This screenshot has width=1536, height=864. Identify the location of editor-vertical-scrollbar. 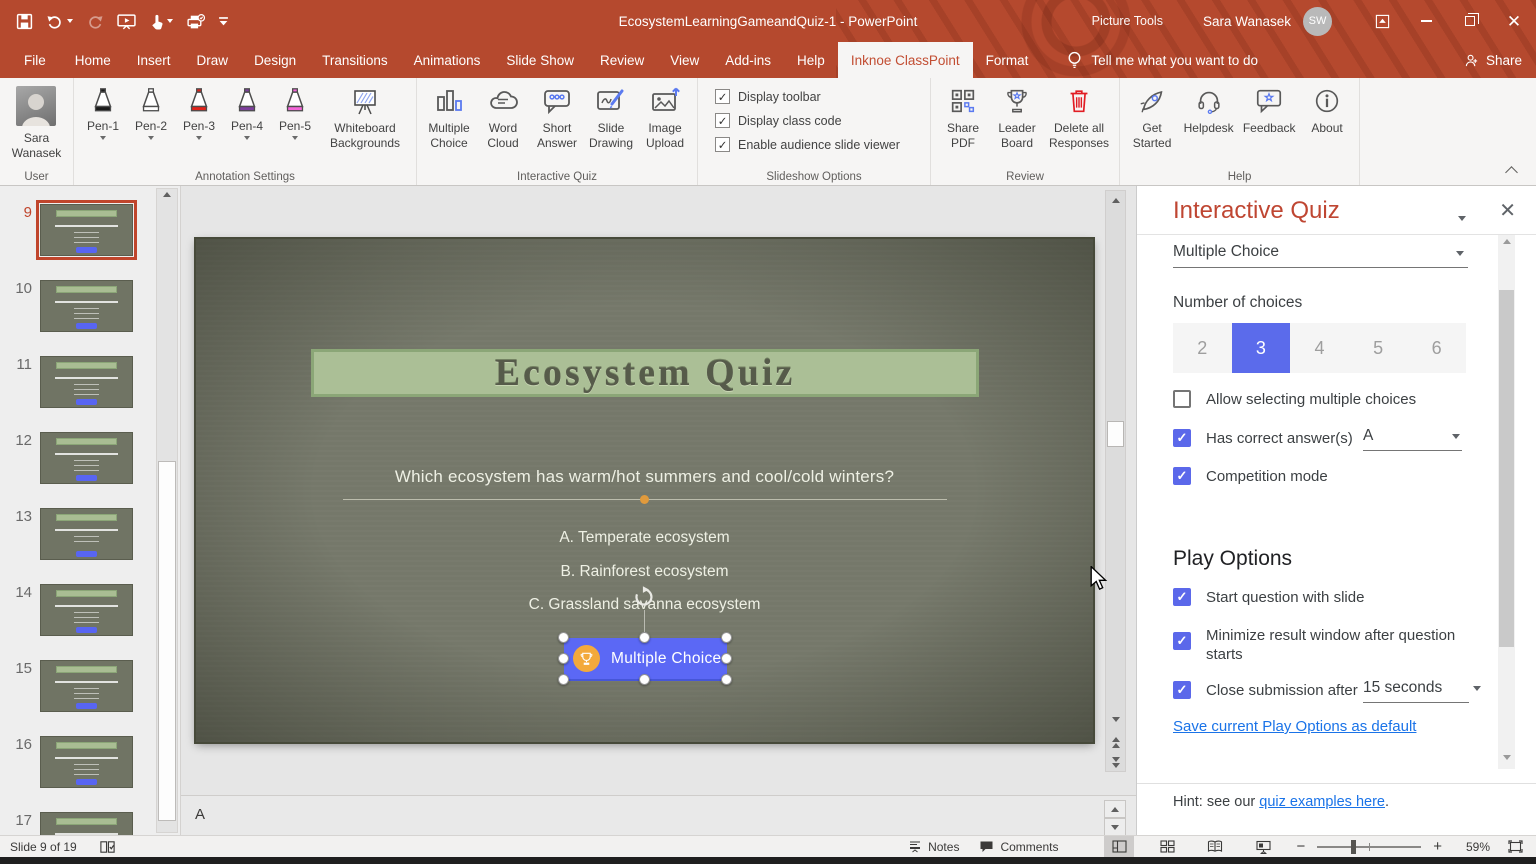
(1115, 481).